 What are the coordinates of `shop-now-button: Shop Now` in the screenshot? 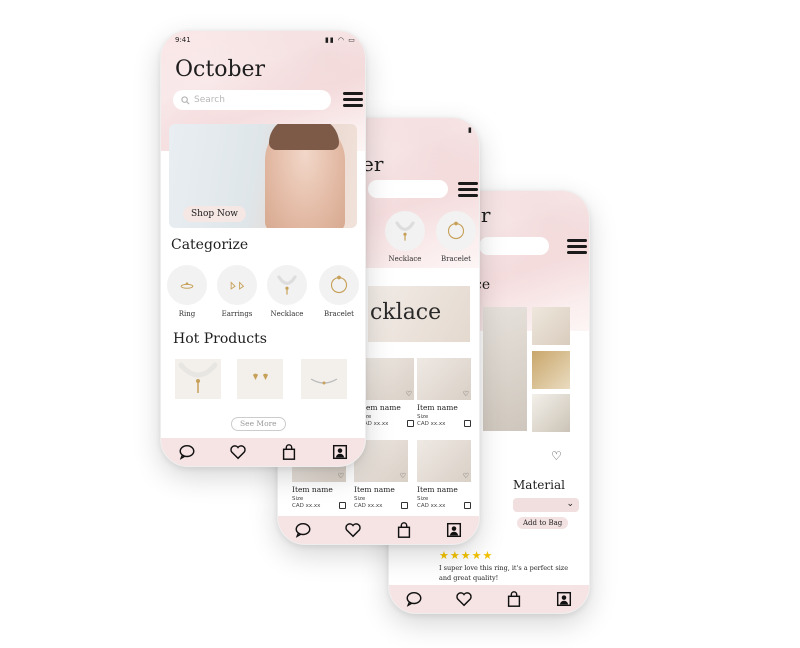 It's located at (214, 214).